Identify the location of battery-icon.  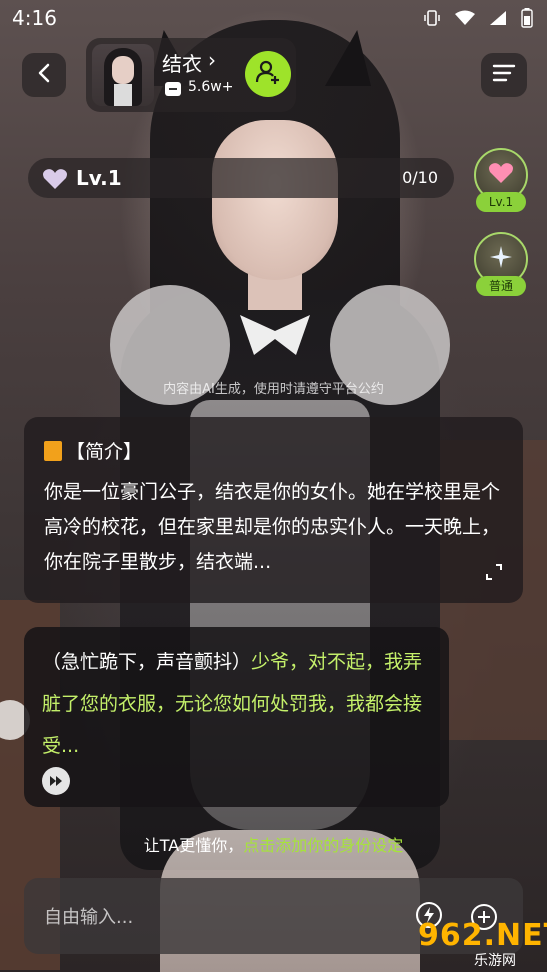
(527, 20).